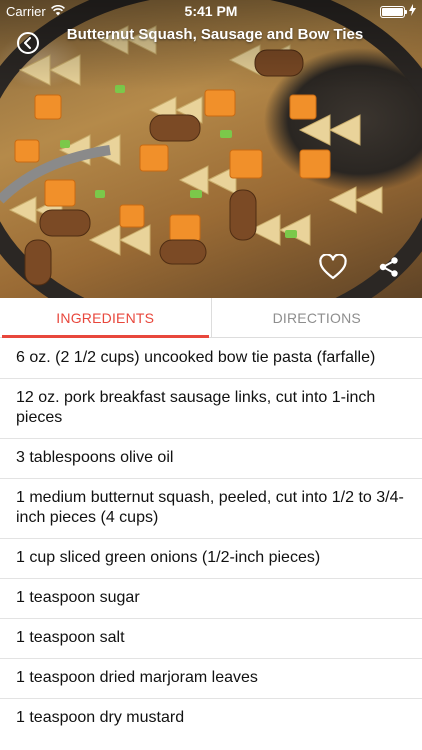 The image size is (422, 750). Describe the element at coordinates (211, 679) in the screenshot. I see `ingredient-item: 1 teaspoon dried marjoram leaves` at that location.